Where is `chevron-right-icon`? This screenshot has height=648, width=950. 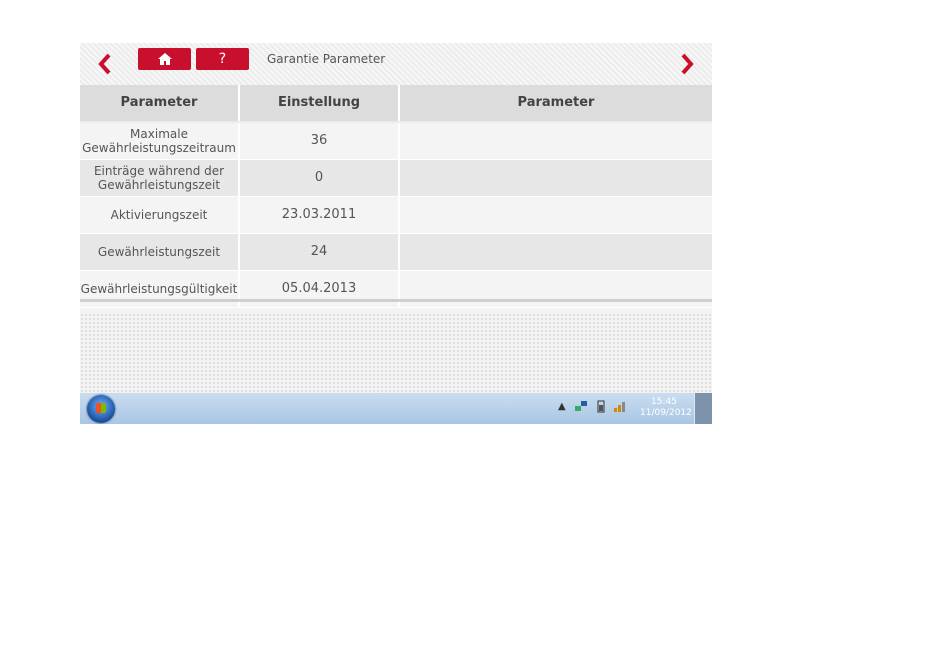 chevron-right-icon is located at coordinates (687, 64).